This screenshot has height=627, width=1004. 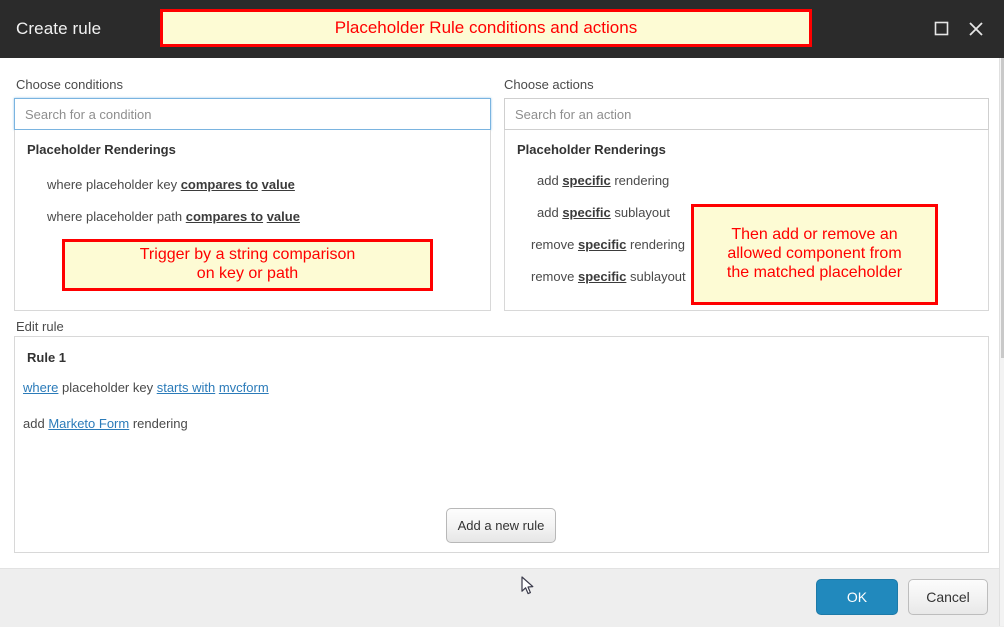 What do you see at coordinates (640, 180) in the screenshot?
I see `action-item-add-rendering-suffix: rendering` at bounding box center [640, 180].